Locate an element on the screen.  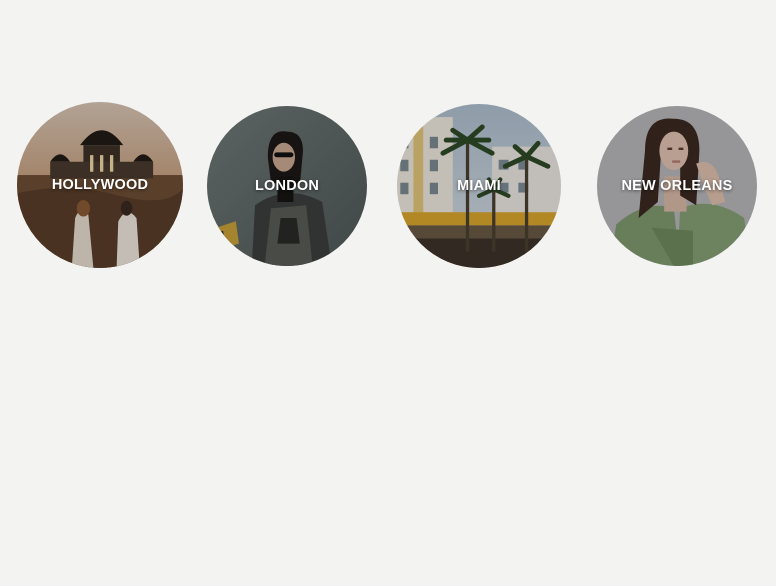
city-label: MIAMI is located at coordinates (479, 186).